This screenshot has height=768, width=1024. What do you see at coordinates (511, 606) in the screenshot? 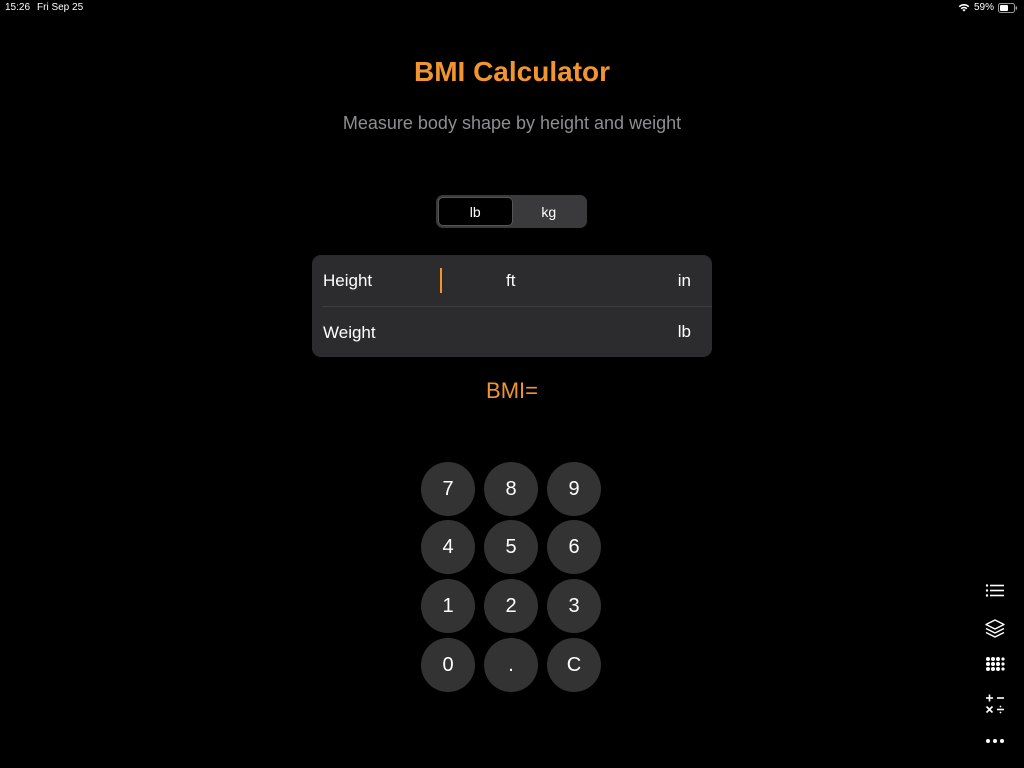
I see `key-2: 2` at bounding box center [511, 606].